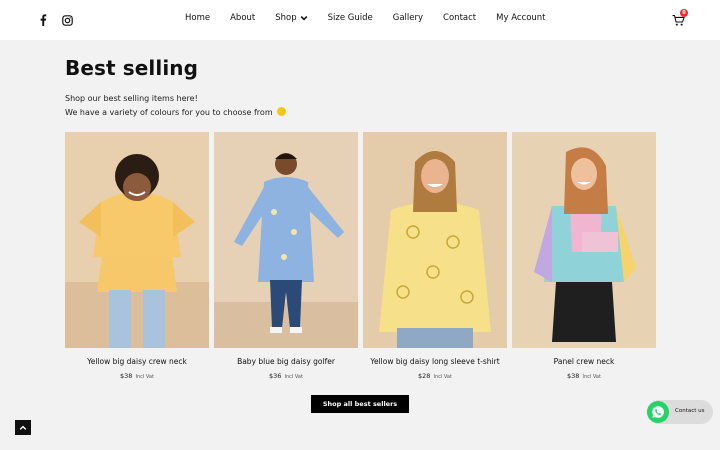 The width and height of the screenshot is (720, 450). I want to click on social-links, so click(55, 20).